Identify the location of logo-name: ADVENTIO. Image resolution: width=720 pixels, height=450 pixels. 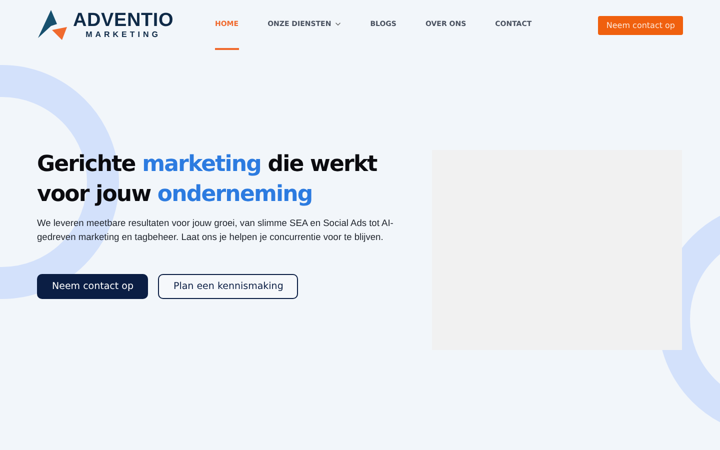
(123, 20).